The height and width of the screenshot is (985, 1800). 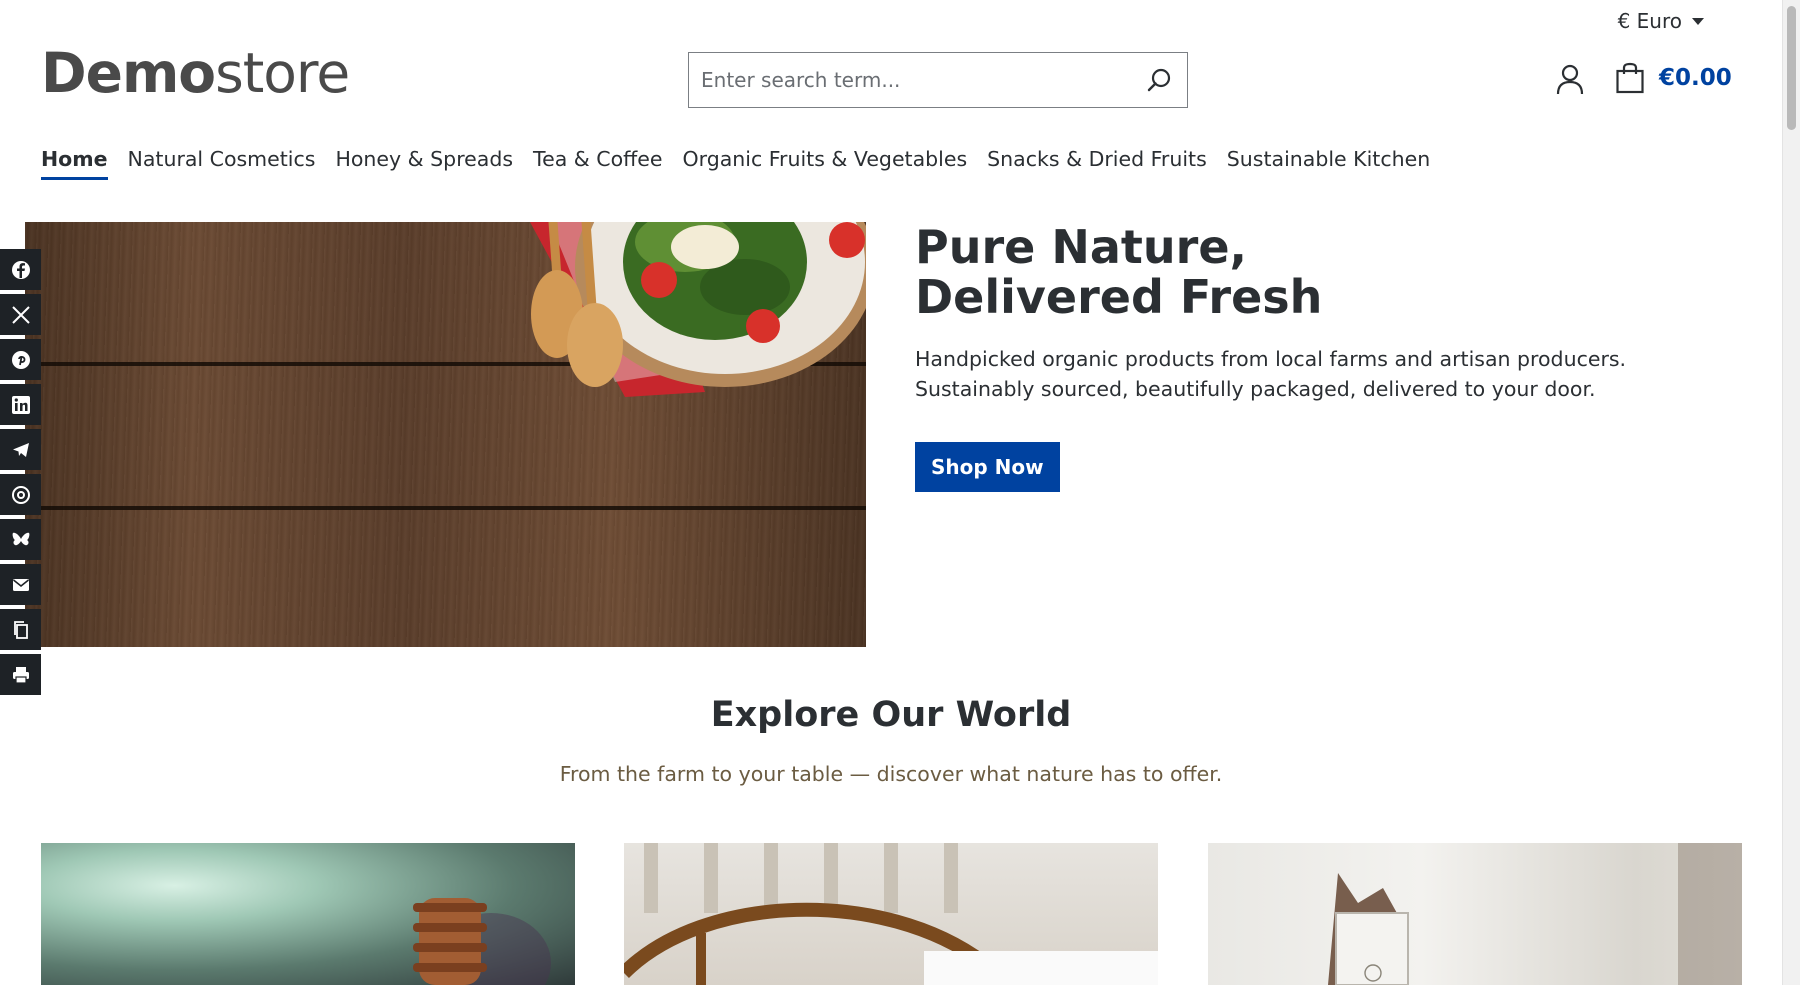 I want to click on hero-title: Pure Nature, Delivered Fresh, so click(x=1325, y=272).